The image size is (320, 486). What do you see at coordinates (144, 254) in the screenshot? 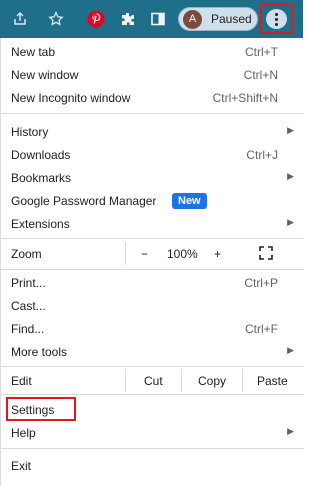
I see `zoom-out-button: −` at bounding box center [144, 254].